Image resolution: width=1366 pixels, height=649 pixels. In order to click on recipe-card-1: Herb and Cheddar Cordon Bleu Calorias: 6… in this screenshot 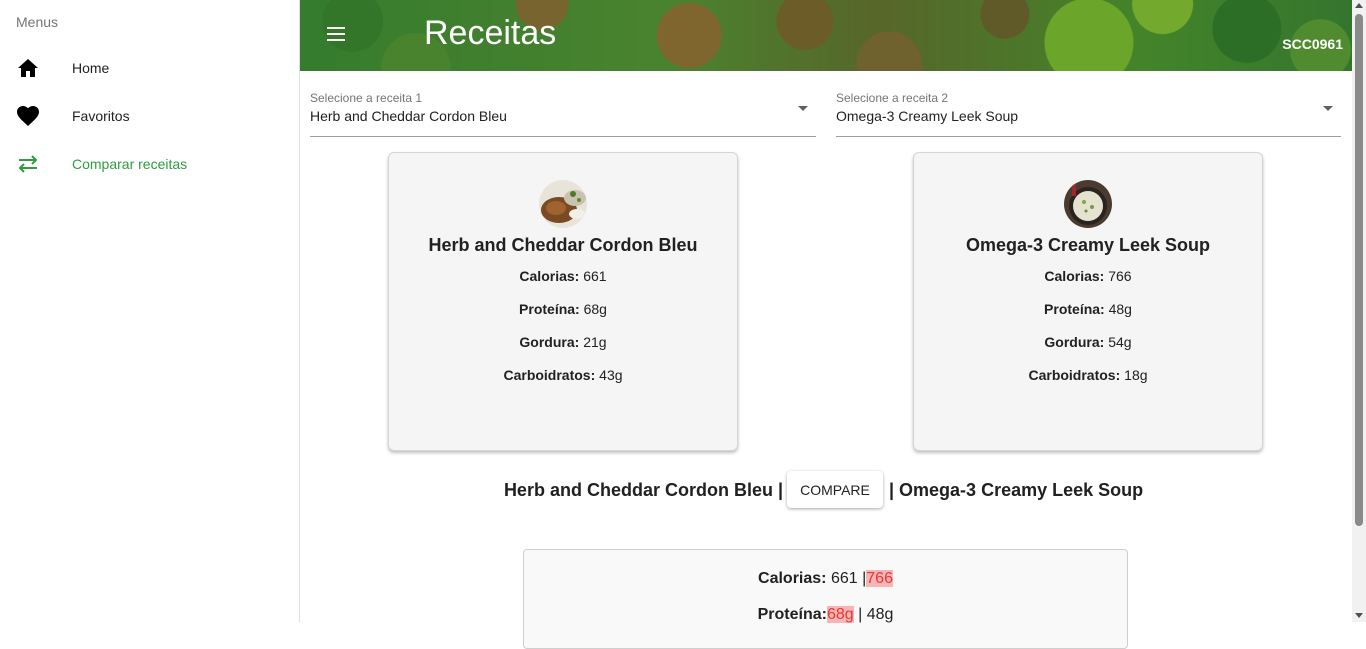, I will do `click(563, 301)`.